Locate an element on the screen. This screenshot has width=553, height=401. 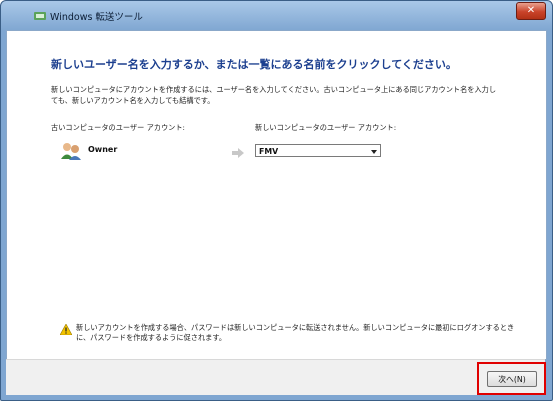
close-button: ✕ is located at coordinates (531, 11).